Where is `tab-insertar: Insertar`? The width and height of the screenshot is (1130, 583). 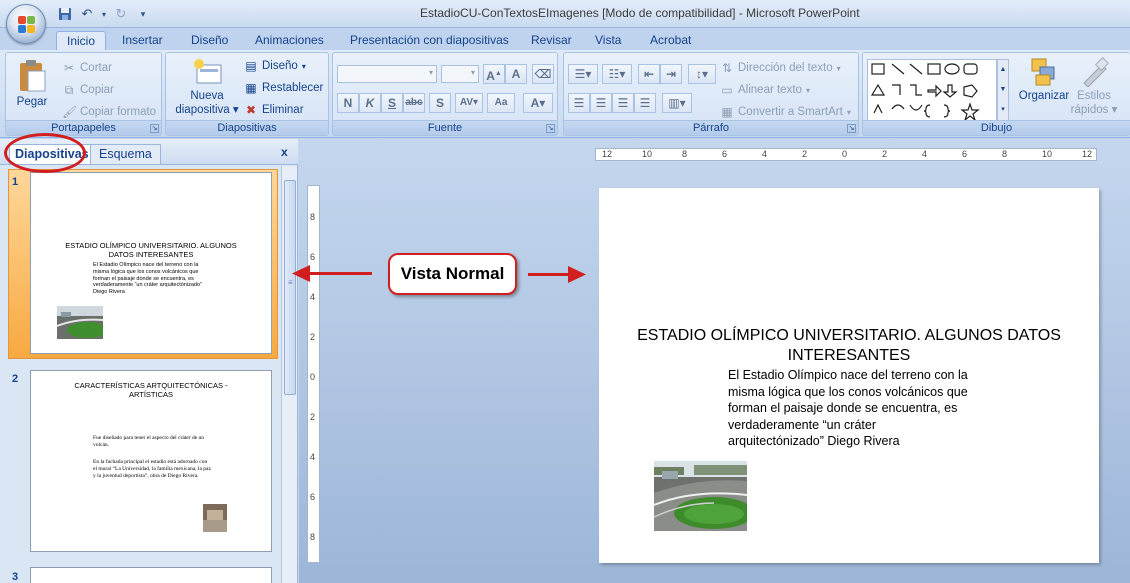
tab-insertar: Insertar is located at coordinates (142, 40).